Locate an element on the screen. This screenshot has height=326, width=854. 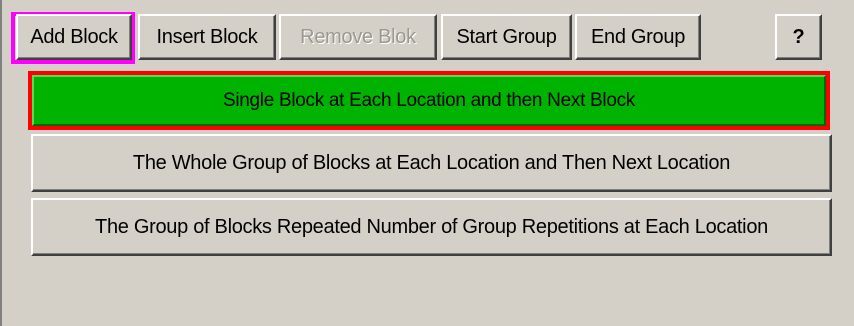
insert-block-button: Insert Block is located at coordinates (207, 37).